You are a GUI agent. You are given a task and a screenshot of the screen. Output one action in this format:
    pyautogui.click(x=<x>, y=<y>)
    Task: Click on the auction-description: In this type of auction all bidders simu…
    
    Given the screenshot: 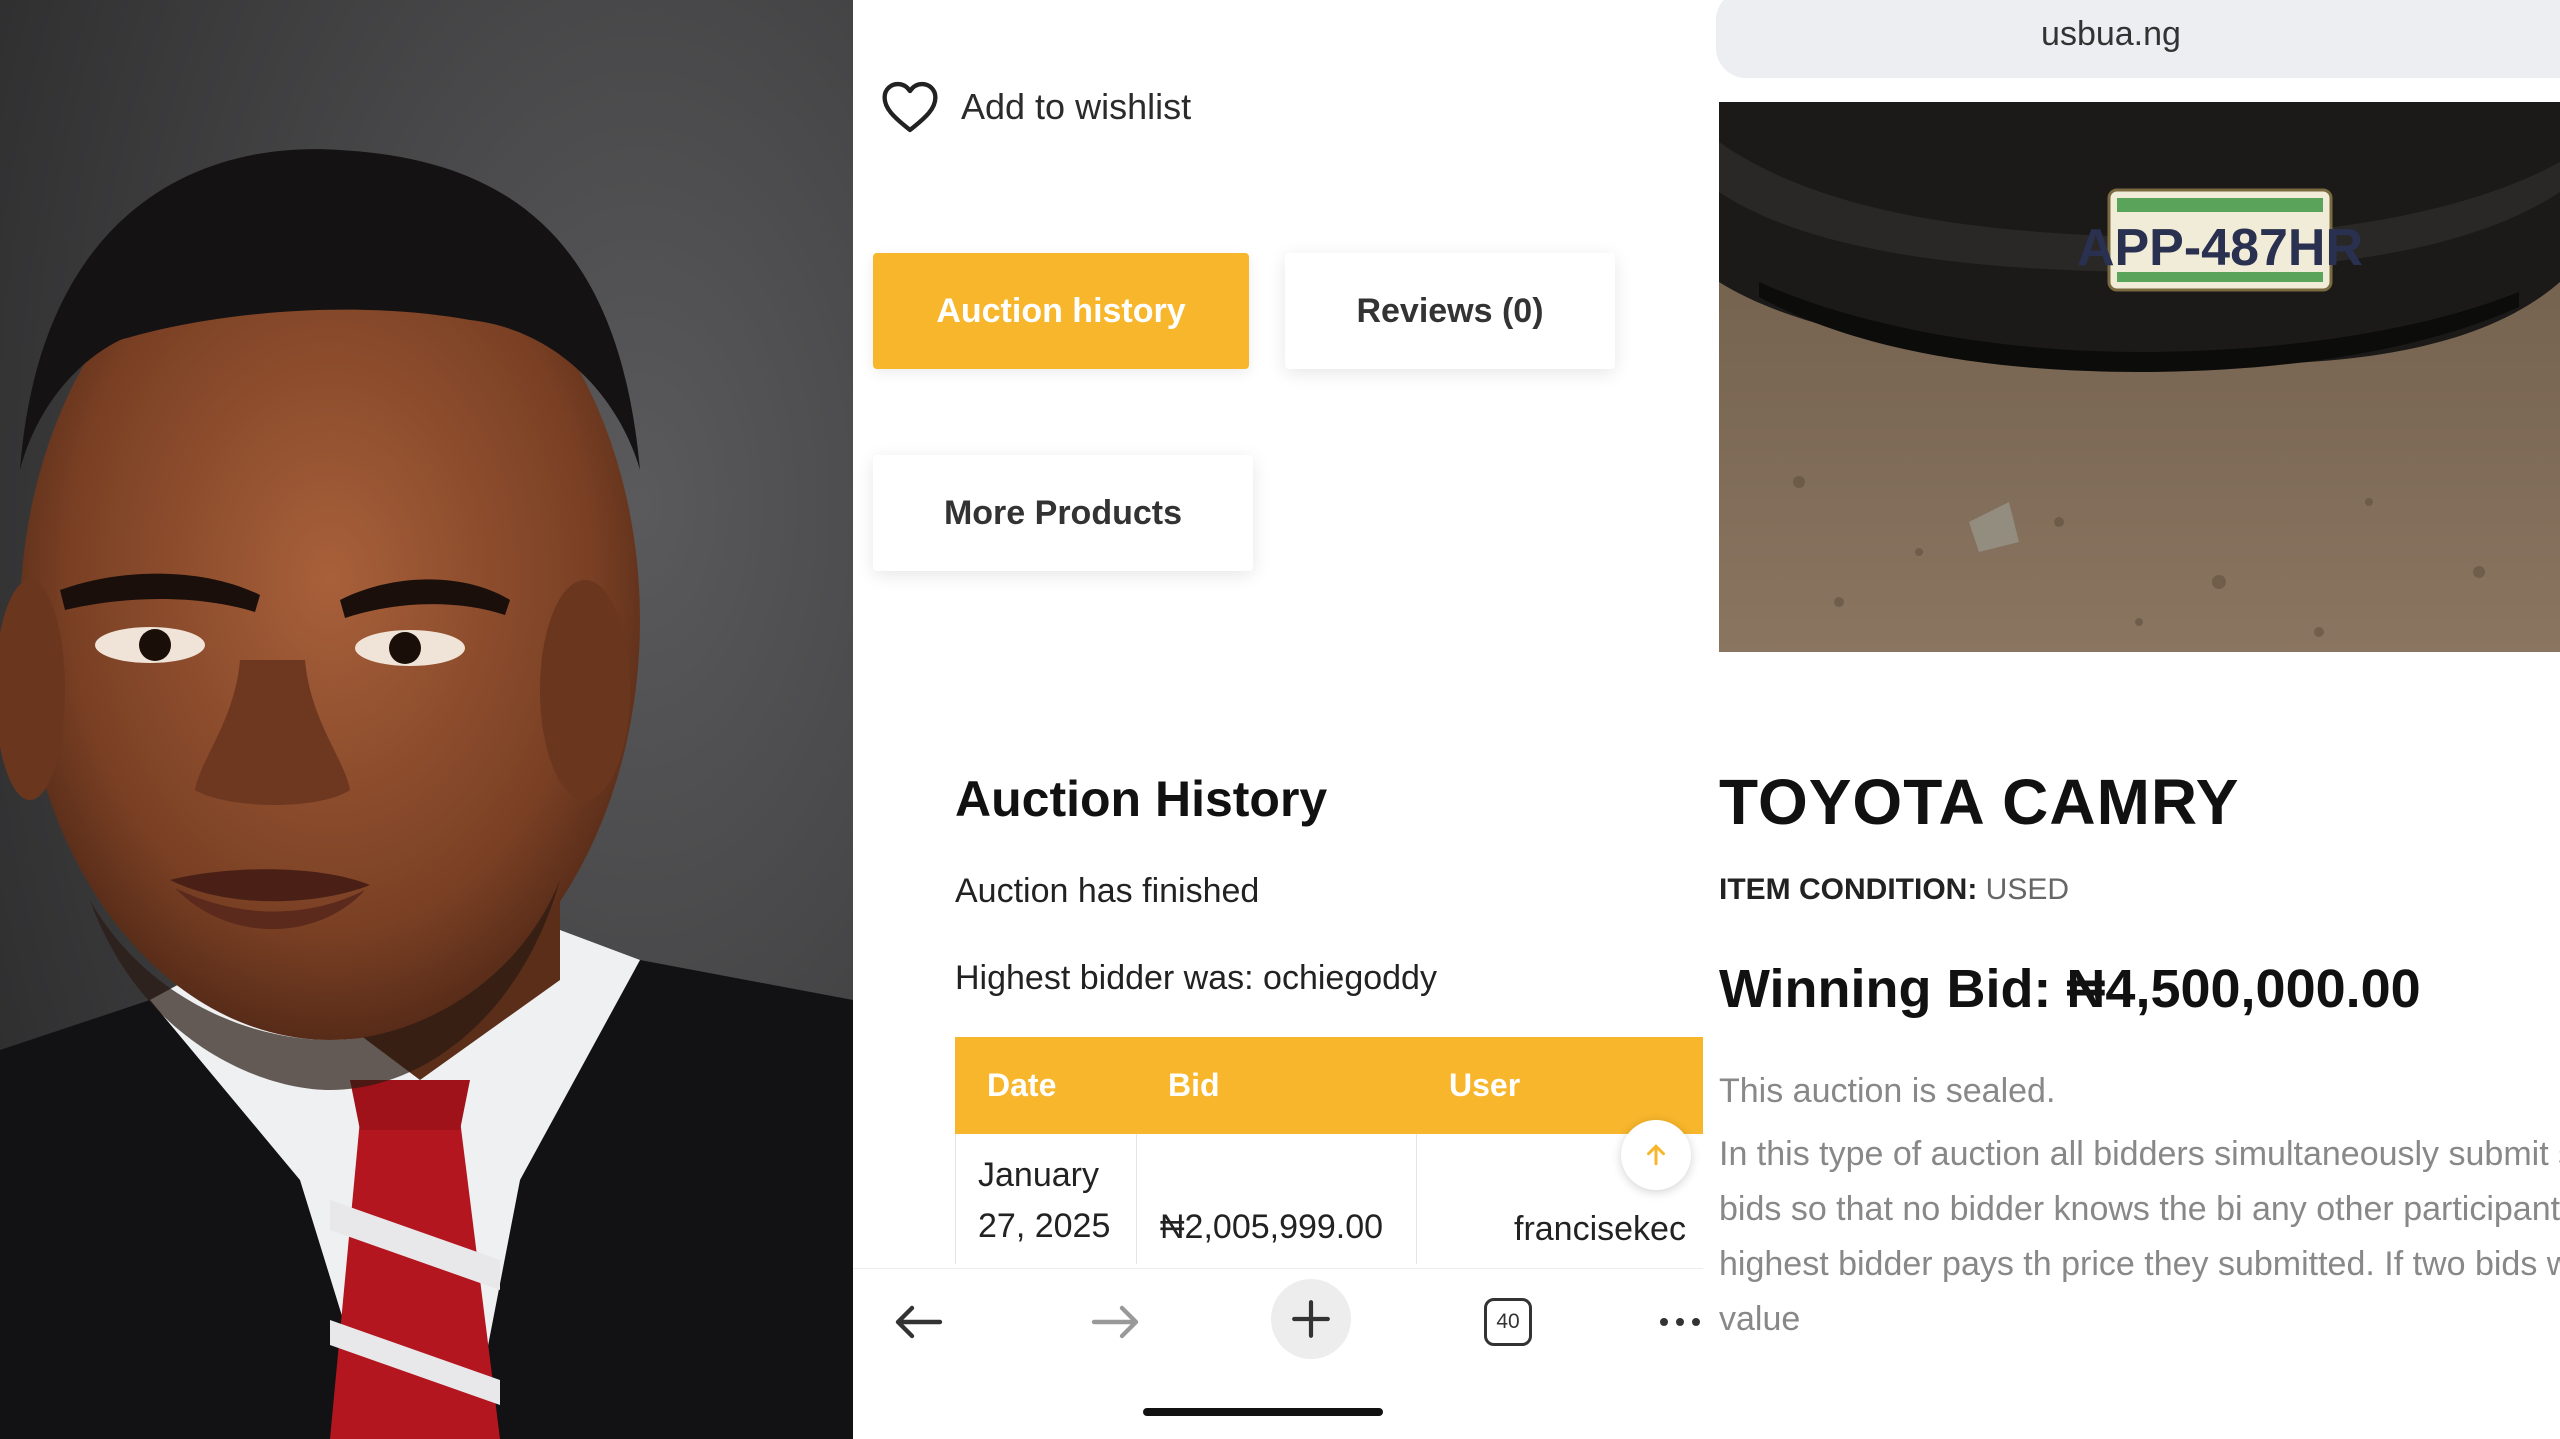 What is the action you would take?
    pyautogui.click(x=2139, y=1236)
    